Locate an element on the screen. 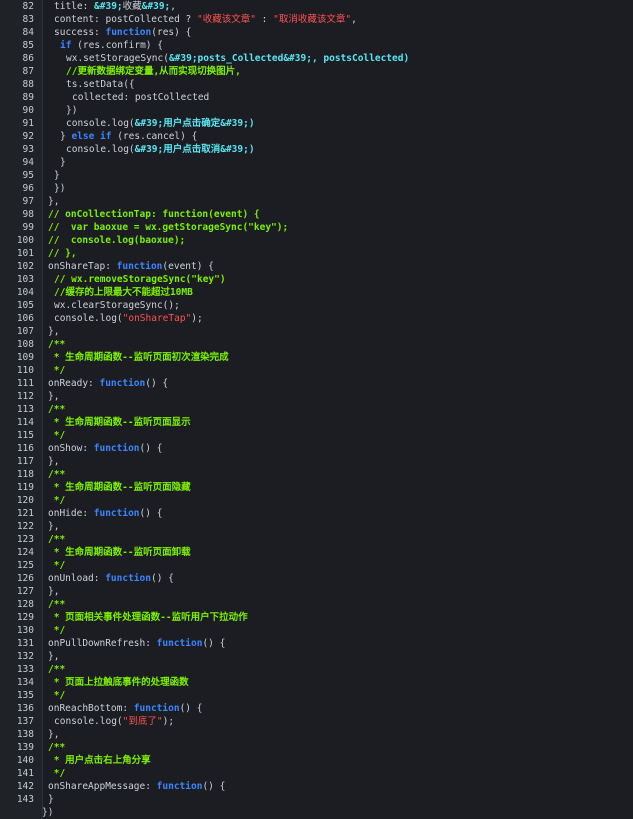 This screenshot has width=633, height=819. code-line: 142 onShareAppMessage: function() { is located at coordinates (316, 786).